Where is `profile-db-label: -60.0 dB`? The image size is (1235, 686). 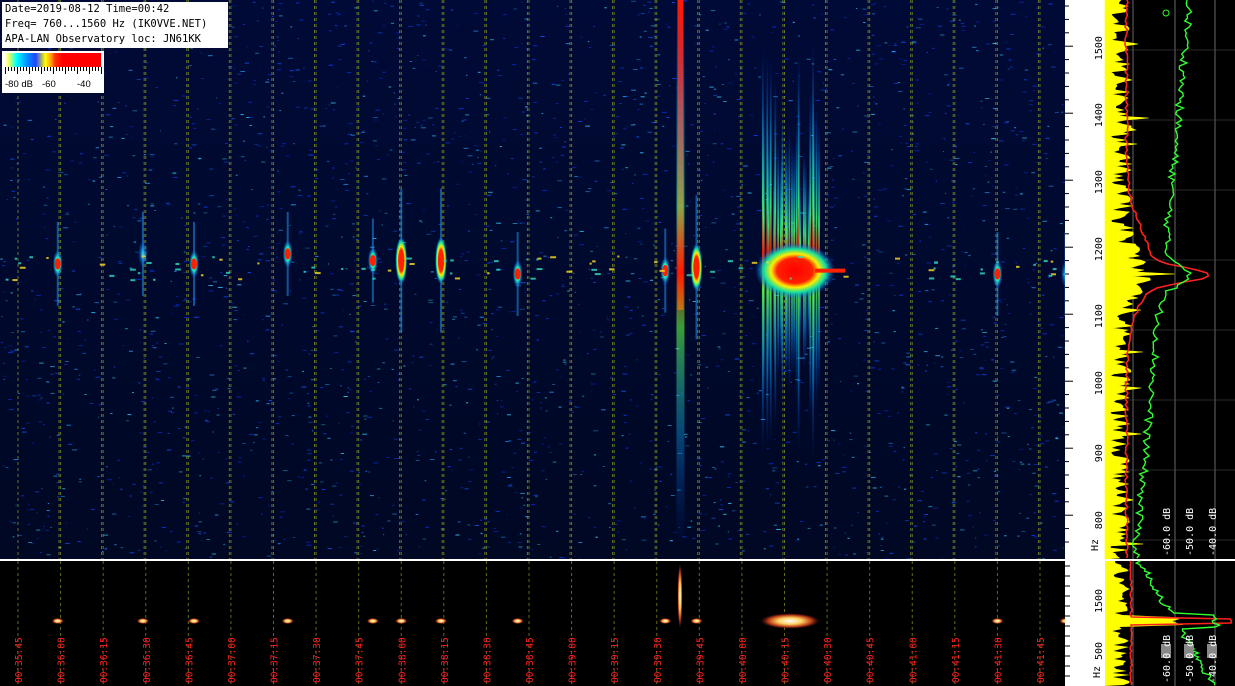
profile-db-label: -60.0 dB is located at coordinates (1167, 532).